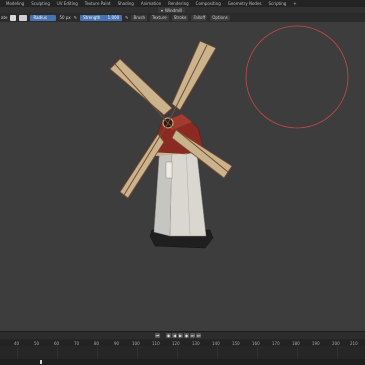 This screenshot has width=365, height=365. Describe the element at coordinates (139, 17) in the screenshot. I see `brush-dropdown: Brush` at that location.